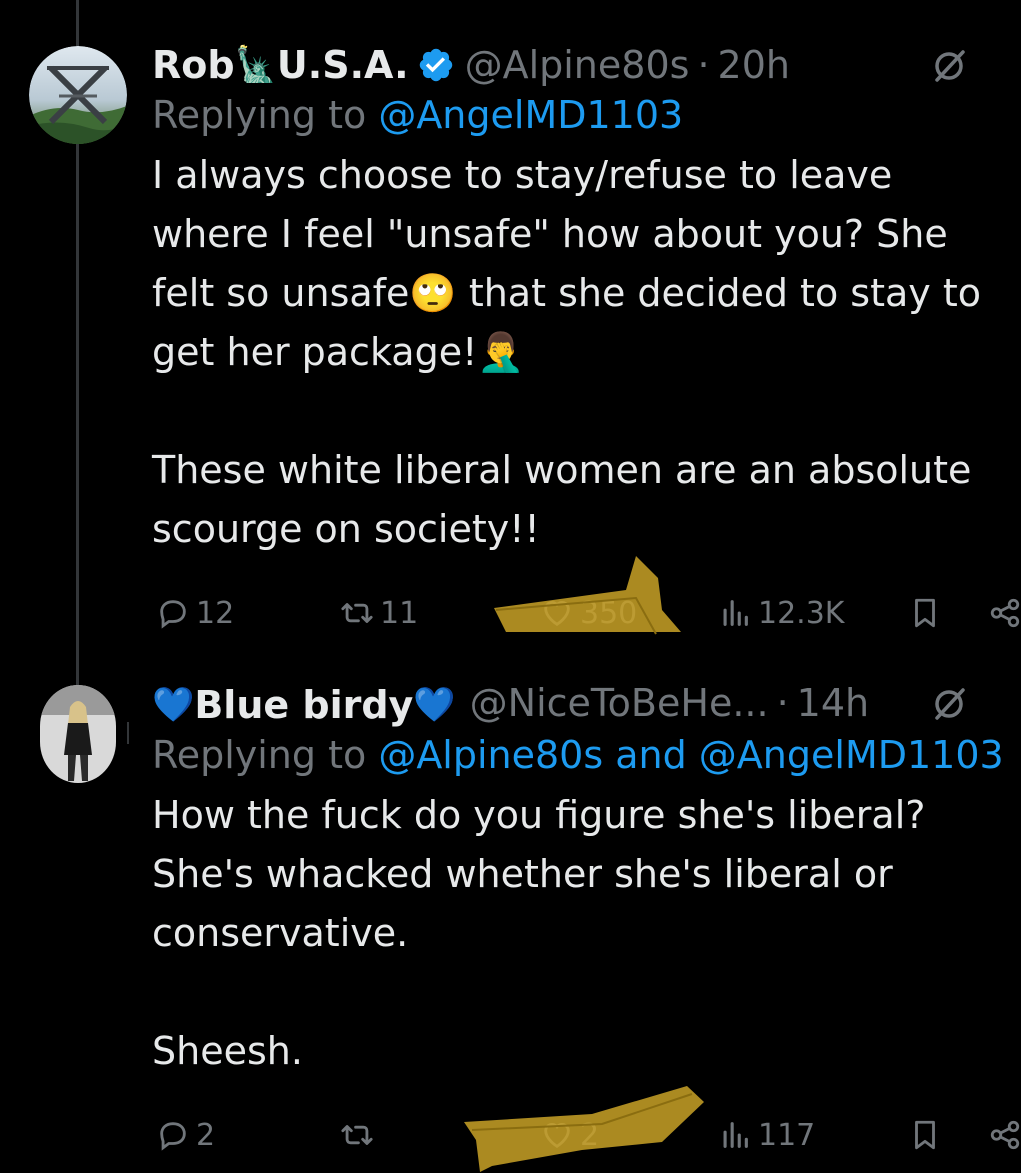 This screenshot has height=1173, width=1021. What do you see at coordinates (787, 1135) in the screenshot?
I see `view-count: 117` at bounding box center [787, 1135].